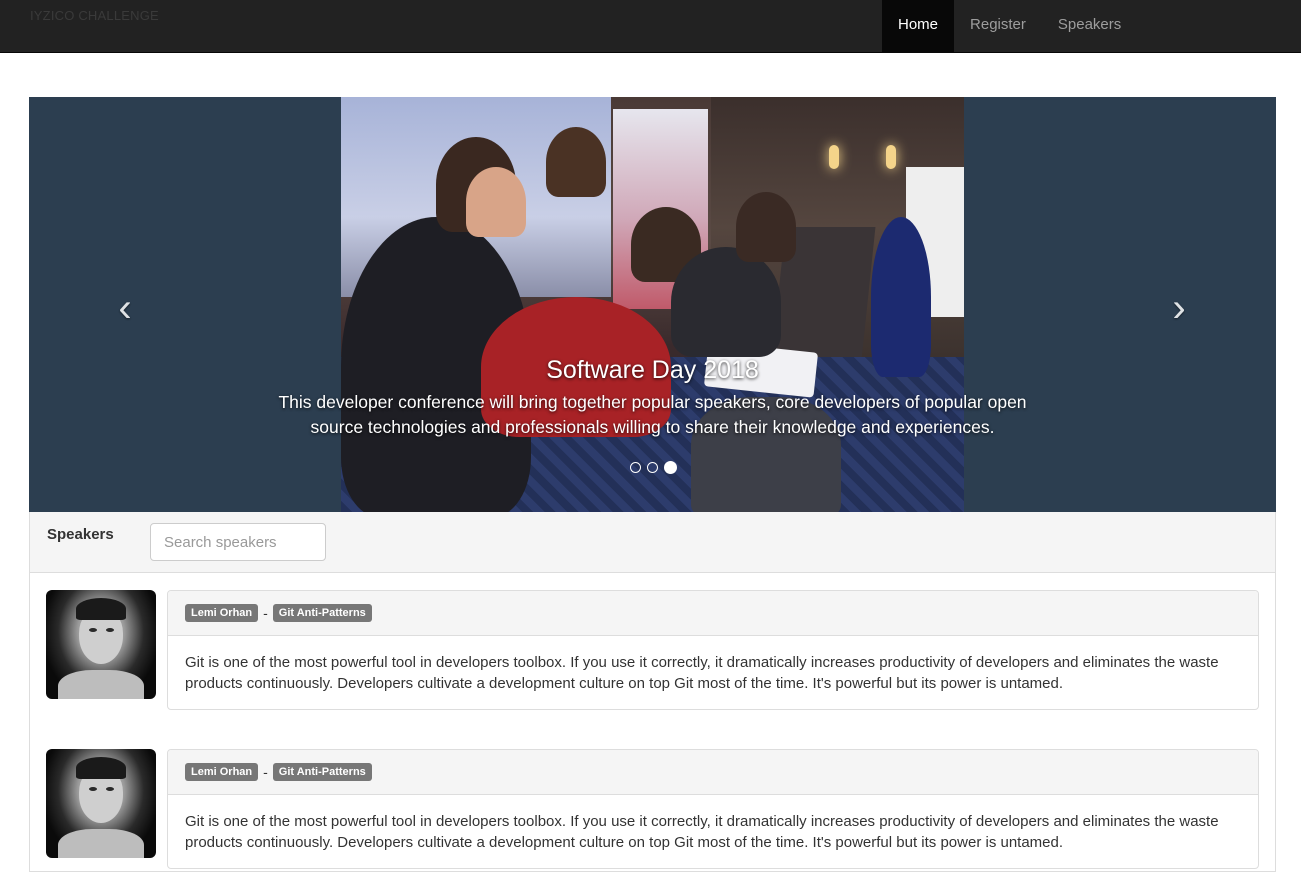 This screenshot has width=1301, height=872. I want to click on chevron-right-icon: ›, so click(1179, 308).